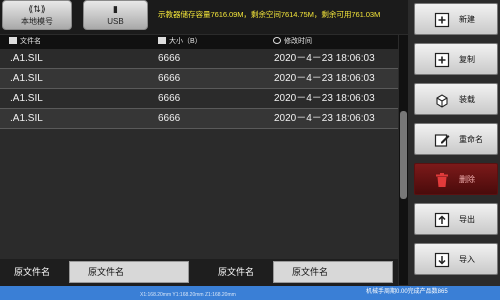 The image size is (500, 300). I want to click on load-button: 装载, so click(456, 99).